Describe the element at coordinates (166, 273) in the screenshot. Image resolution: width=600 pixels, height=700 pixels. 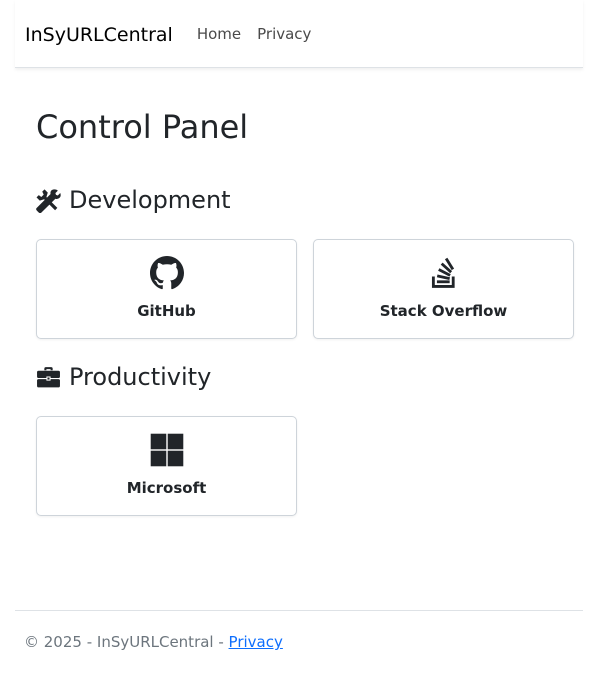
I see `github-icon` at that location.